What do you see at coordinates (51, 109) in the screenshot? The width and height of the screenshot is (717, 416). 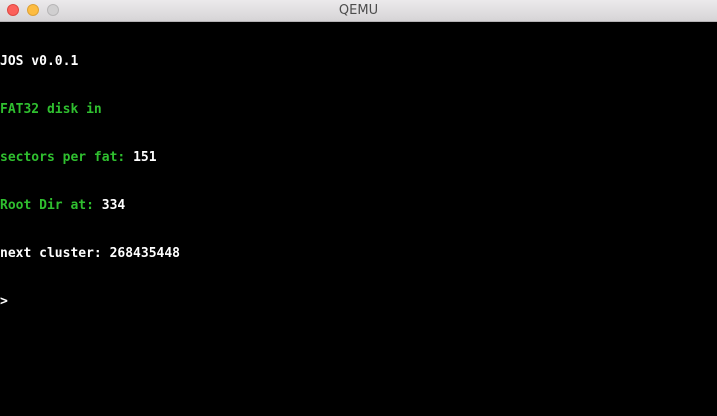 I see `console-line-disk: FAT32 disk in` at bounding box center [51, 109].